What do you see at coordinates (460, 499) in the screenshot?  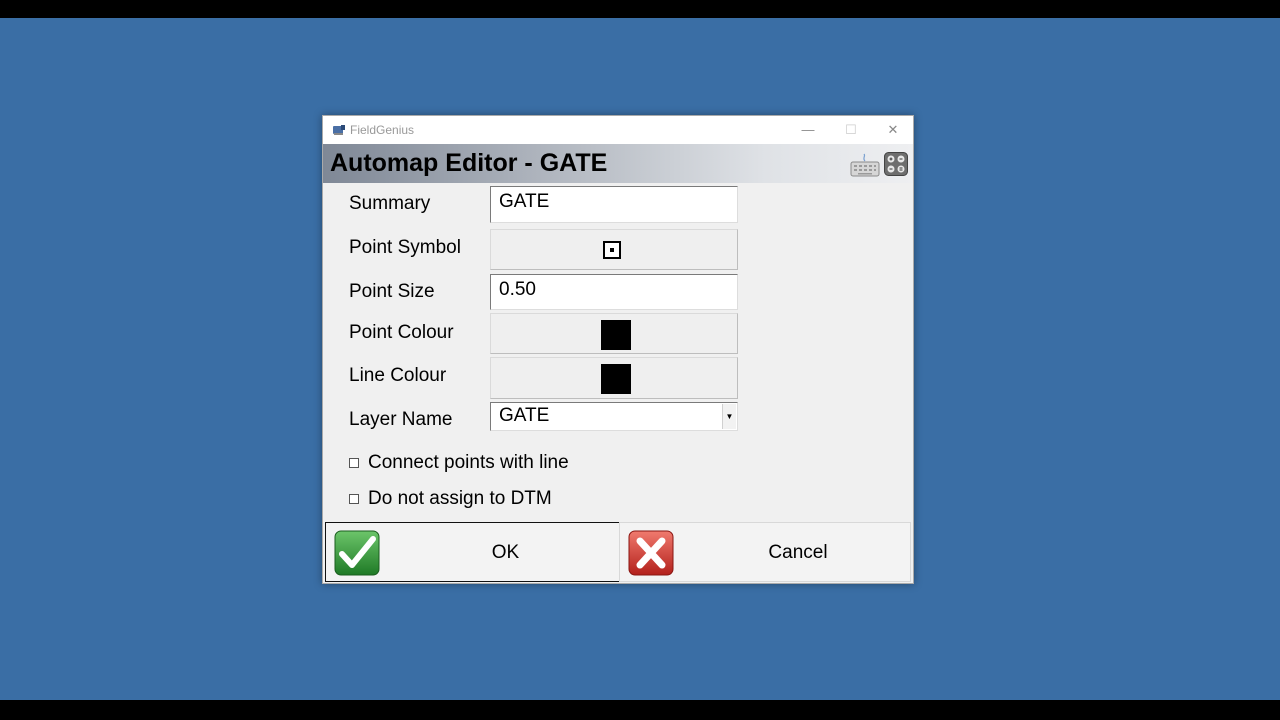 I see `no-dtm-label: Do not assign to DTM` at bounding box center [460, 499].